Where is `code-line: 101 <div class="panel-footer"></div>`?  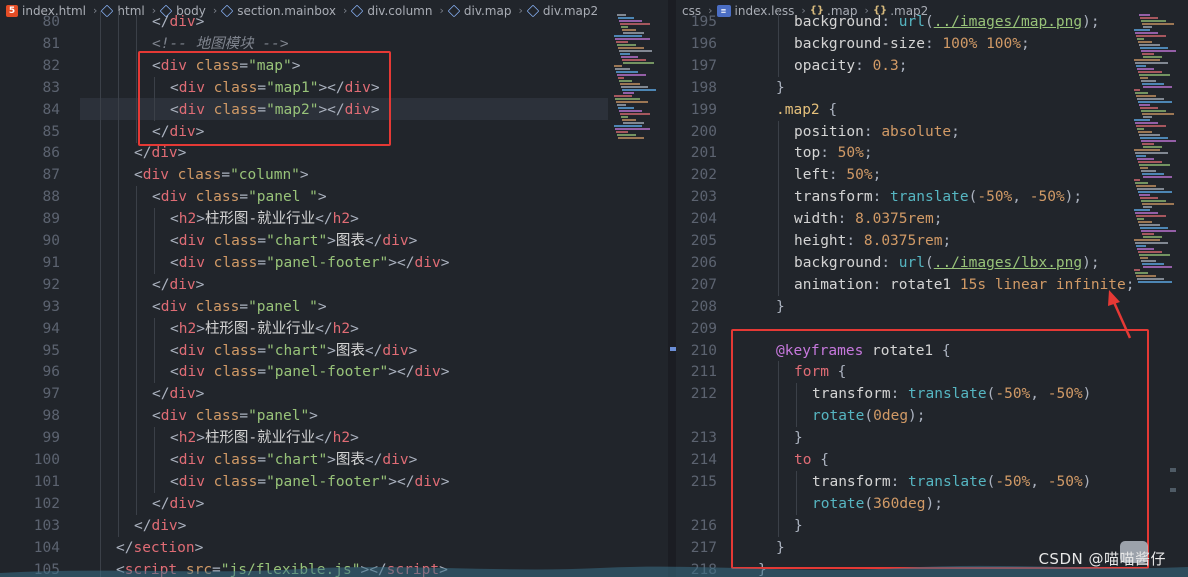 code-line: 101 <div class="panel-footer"></div> is located at coordinates (334, 481).